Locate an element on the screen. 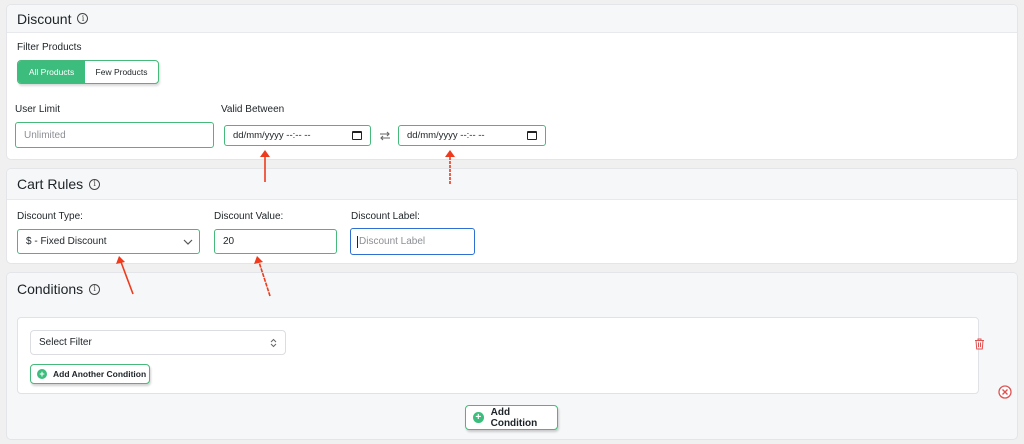 The height and width of the screenshot is (444, 1024). valid-to-date-input: dd/mm/yyyy --:-- -- is located at coordinates (472, 135).